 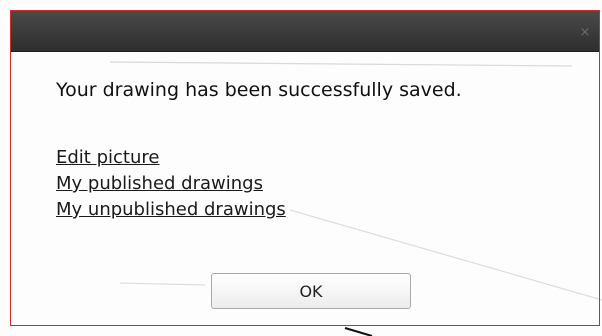 I want to click on ok-button: OK, so click(x=311, y=291).